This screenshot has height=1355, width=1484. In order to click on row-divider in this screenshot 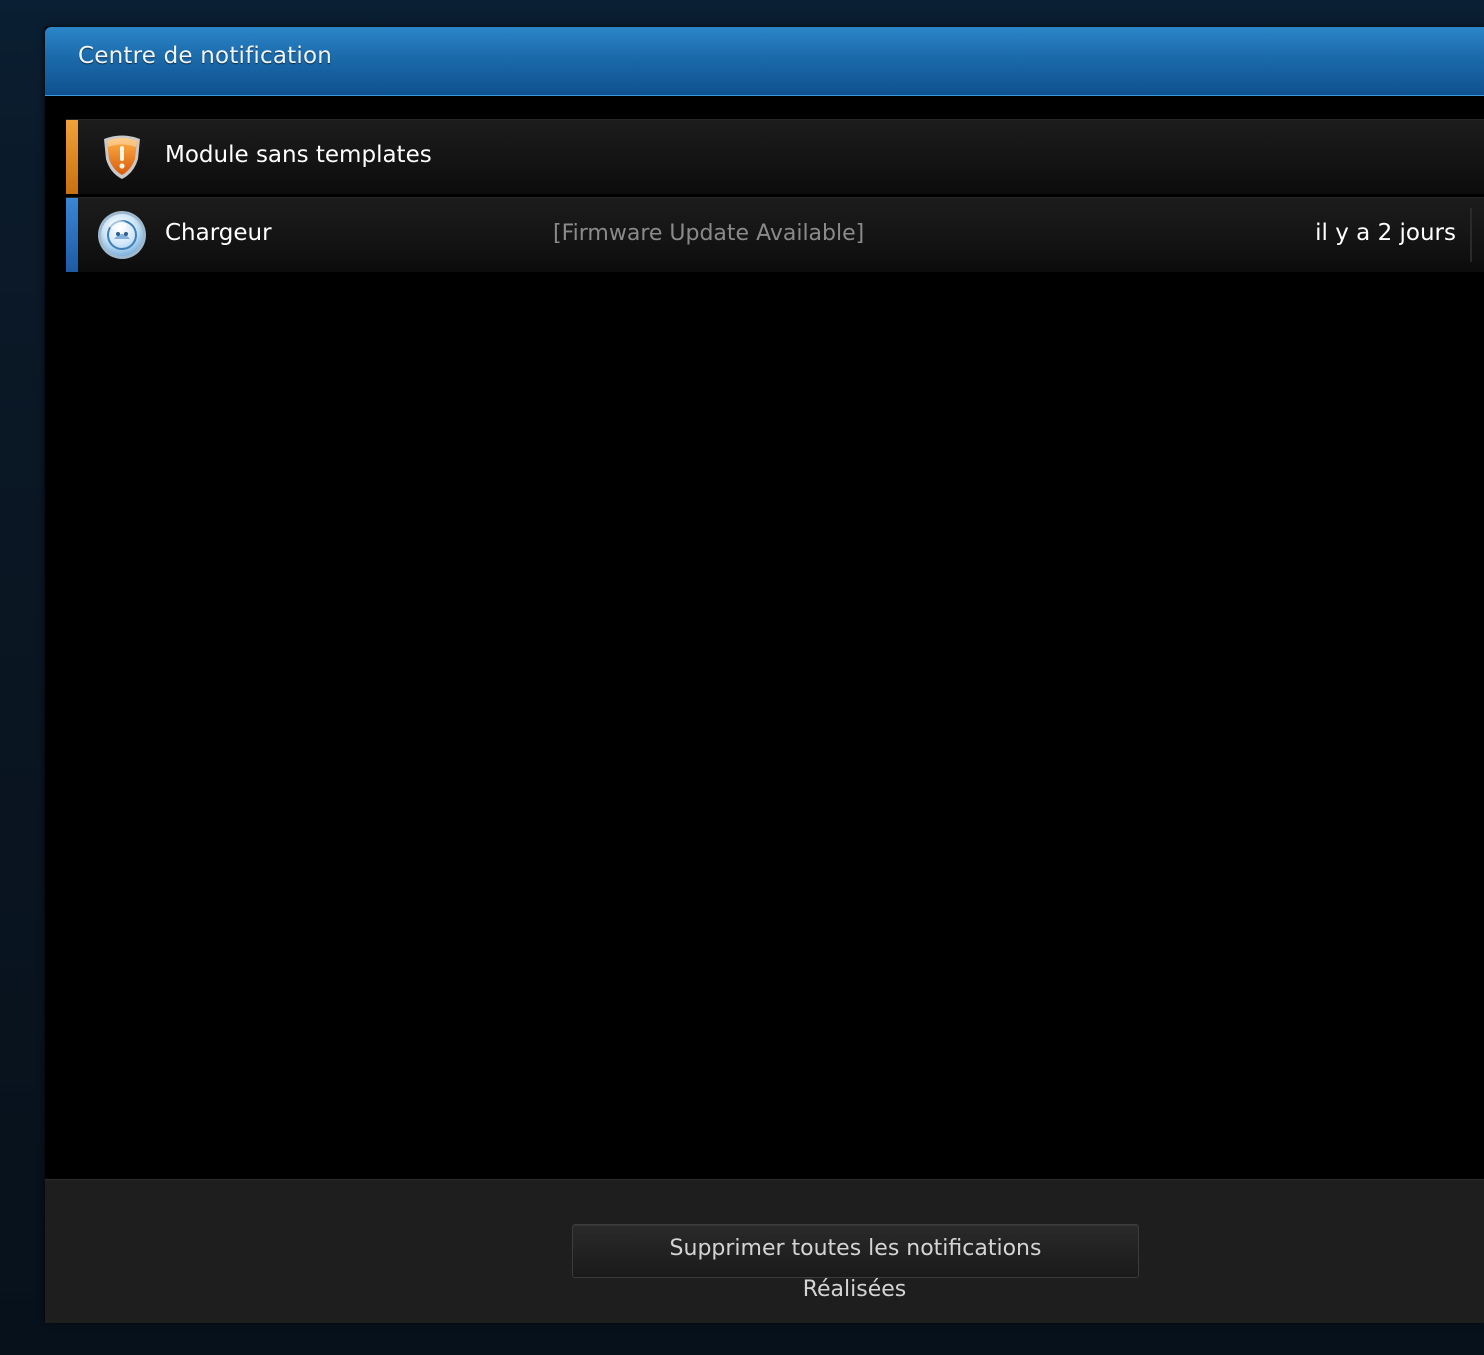, I will do `click(1471, 235)`.